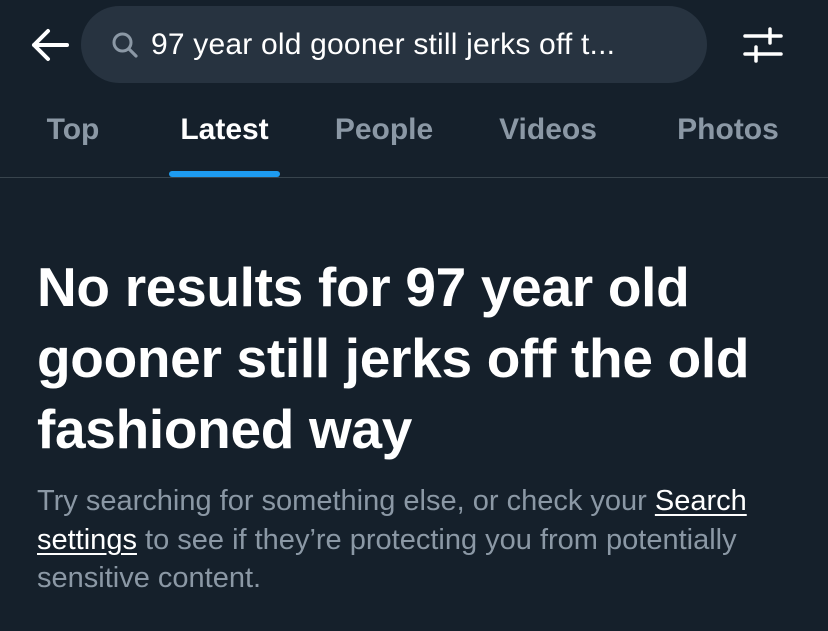 This screenshot has width=828, height=631. I want to click on tab-label: Top, so click(73, 129).